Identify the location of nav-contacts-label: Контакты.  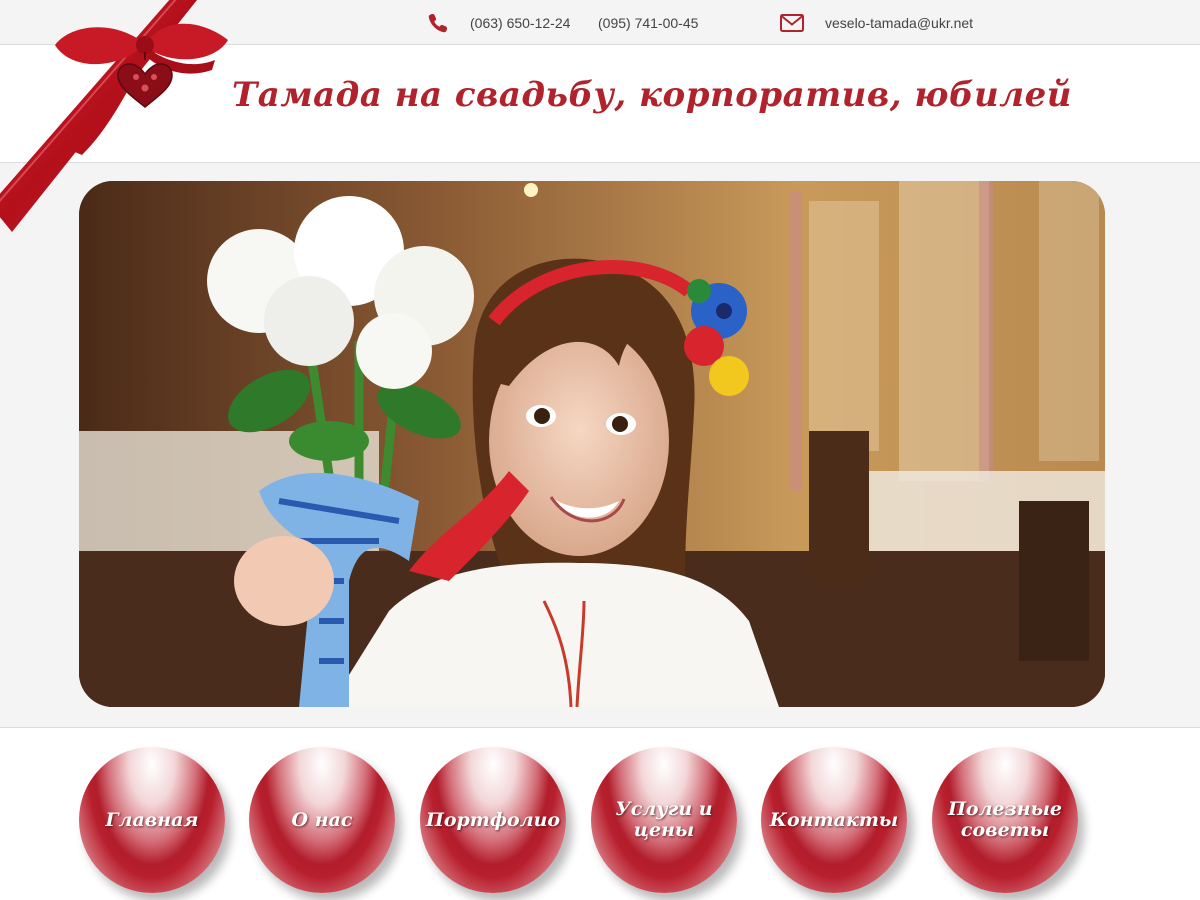
(834, 819).